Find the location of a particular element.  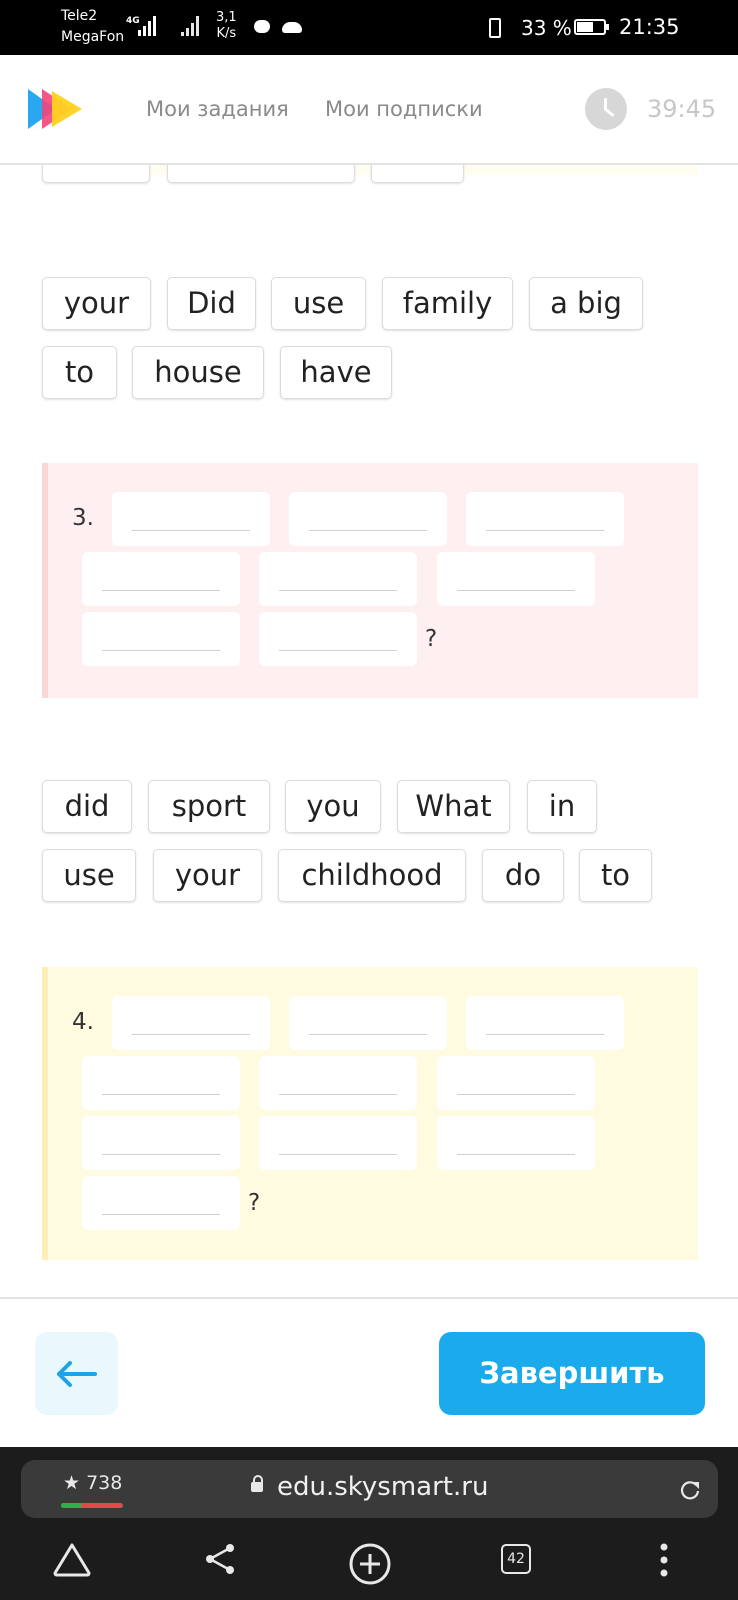

battery-percent: 33 % is located at coordinates (546, 28).